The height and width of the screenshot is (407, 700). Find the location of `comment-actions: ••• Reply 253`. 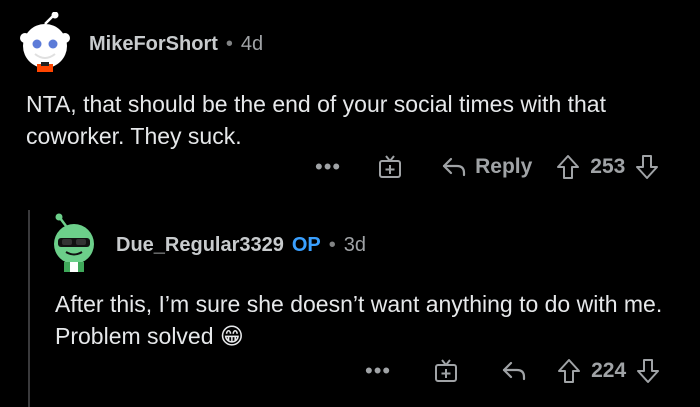

comment-actions: ••• Reply 253 is located at coordinates (487, 167).